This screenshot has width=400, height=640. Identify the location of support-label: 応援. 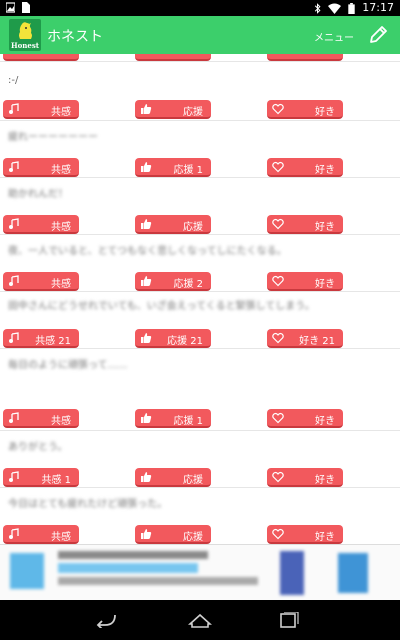
(193, 227).